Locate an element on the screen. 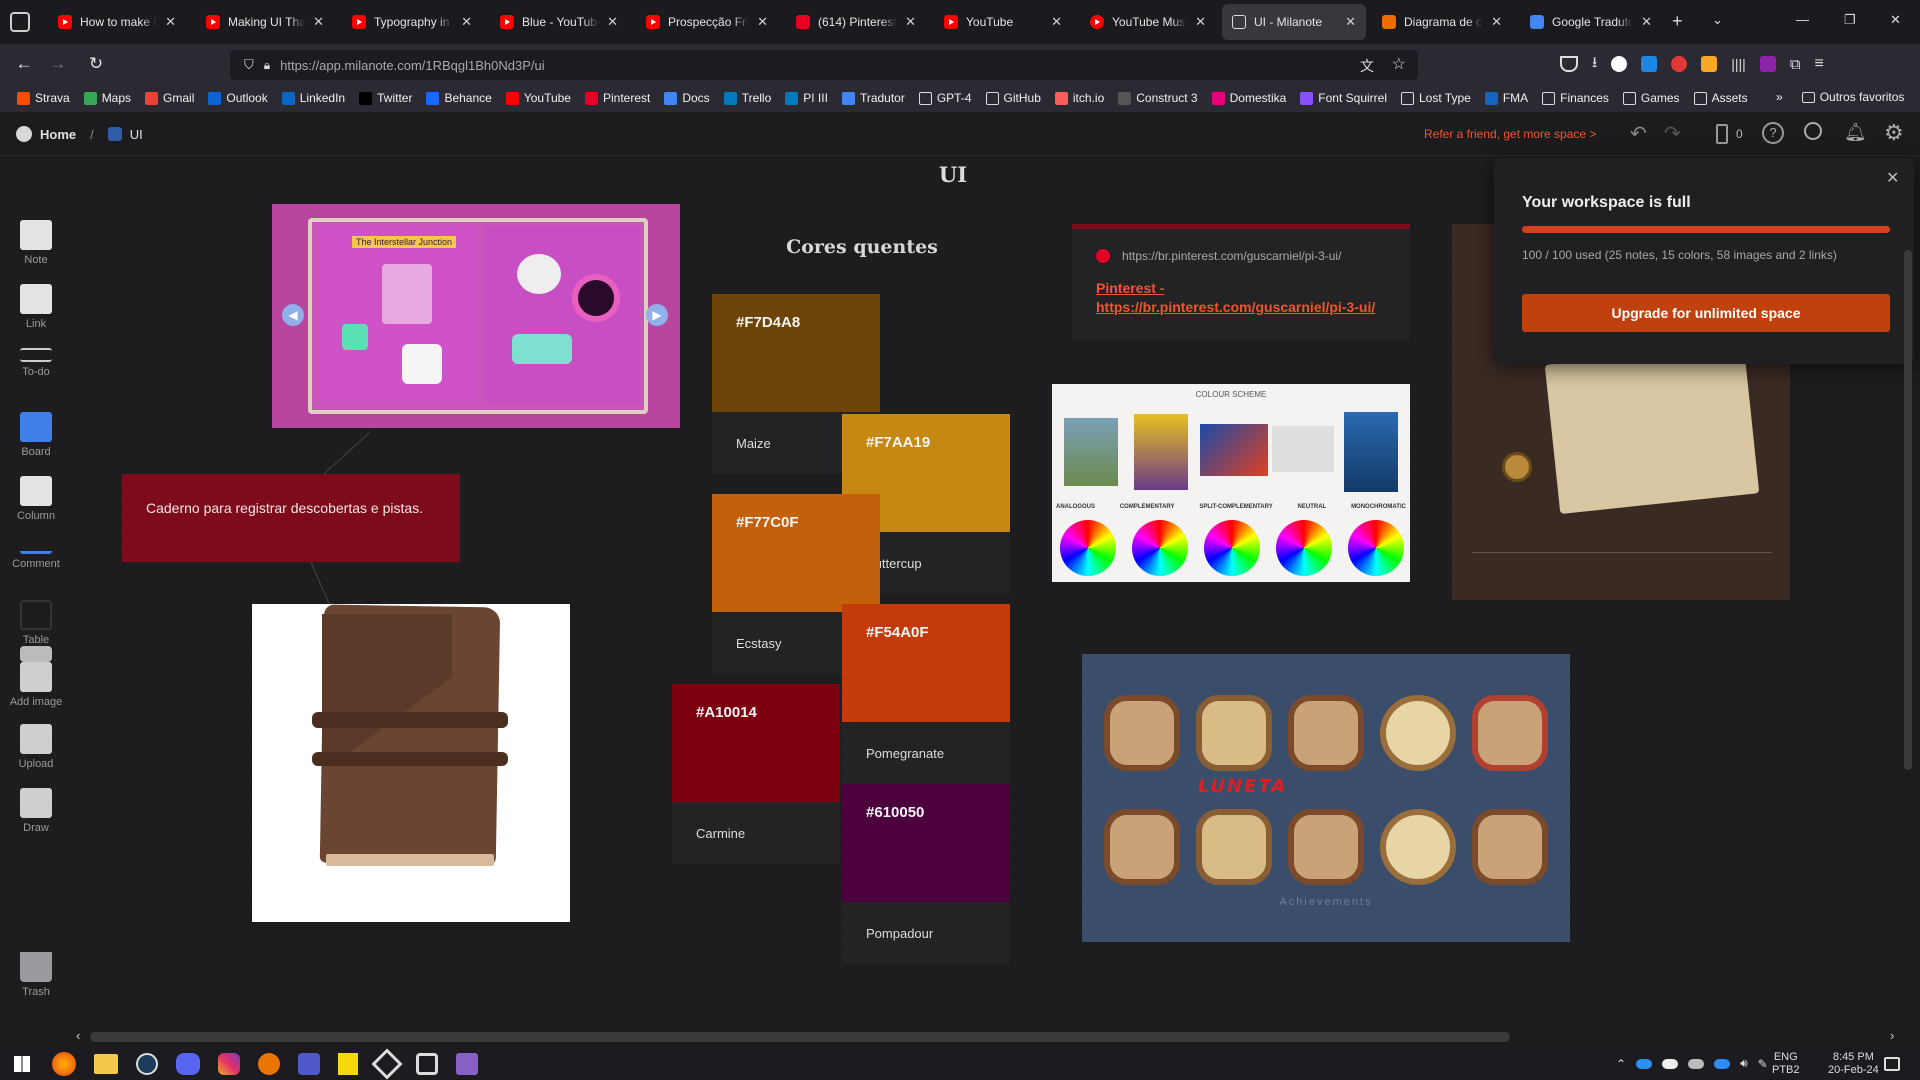 The height and width of the screenshot is (1080, 1920). blender-icon is located at coordinates (269, 1064).